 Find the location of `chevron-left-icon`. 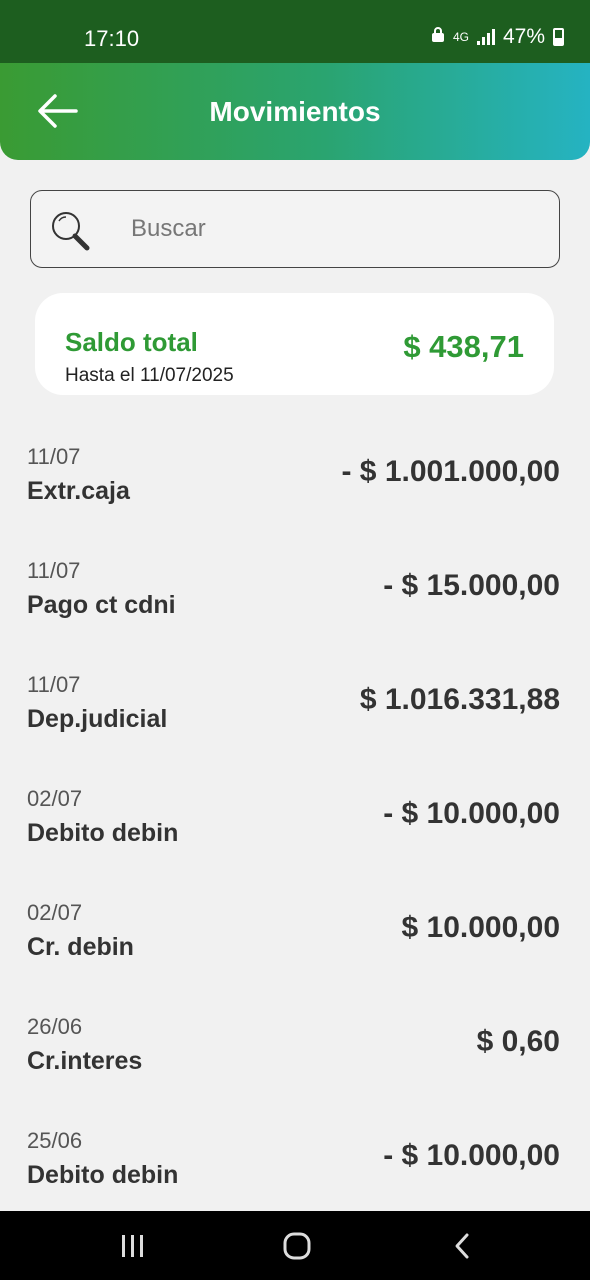

chevron-left-icon is located at coordinates (462, 1246).